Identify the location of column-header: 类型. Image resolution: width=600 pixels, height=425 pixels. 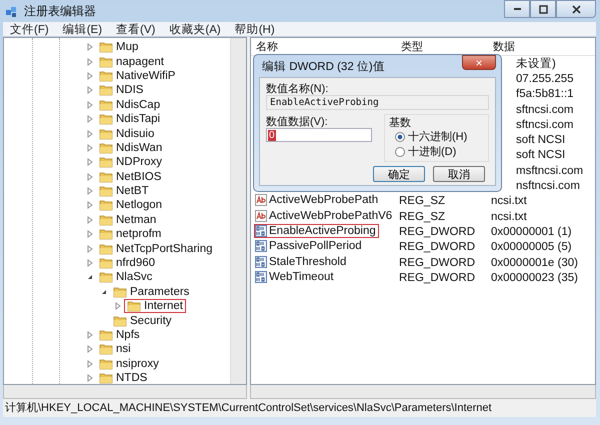
(442, 46).